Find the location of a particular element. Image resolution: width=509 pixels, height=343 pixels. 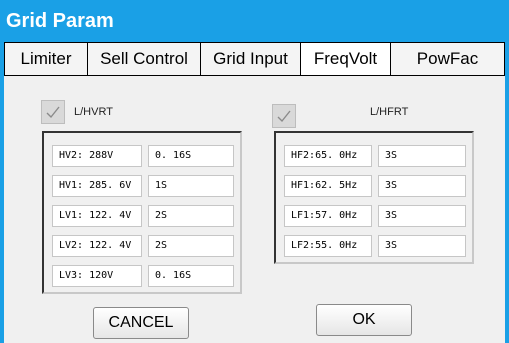

tab-powfac: PowFac is located at coordinates (447, 59).